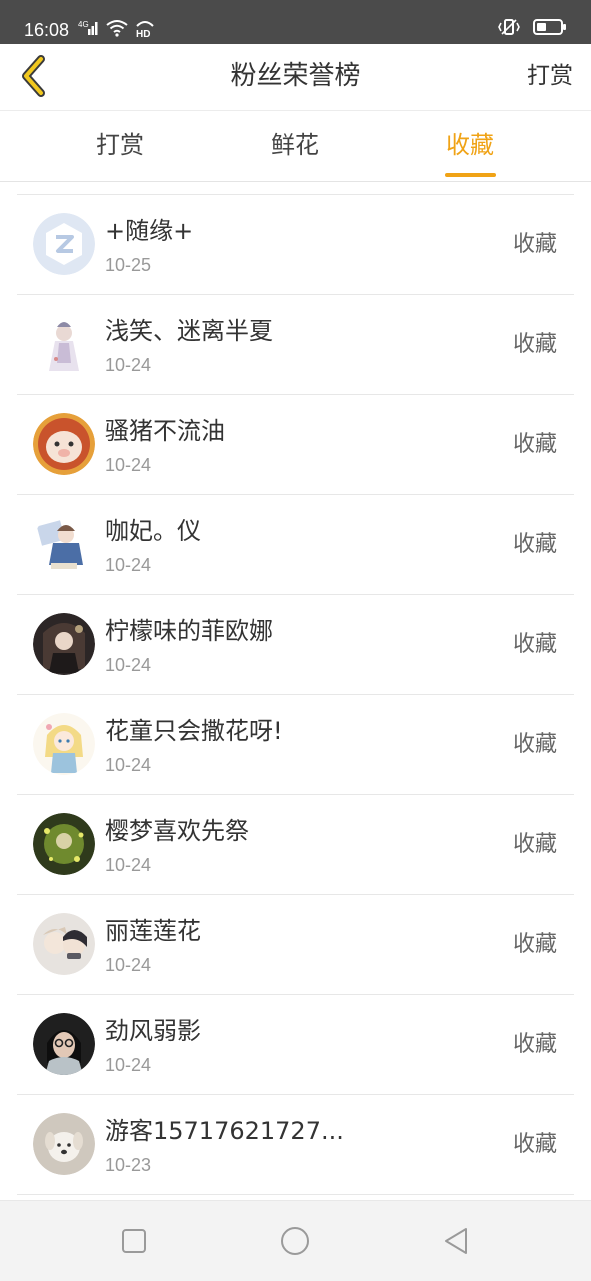  I want to click on list-item: 骚猪不流油 10-24 收藏, so click(295, 445).